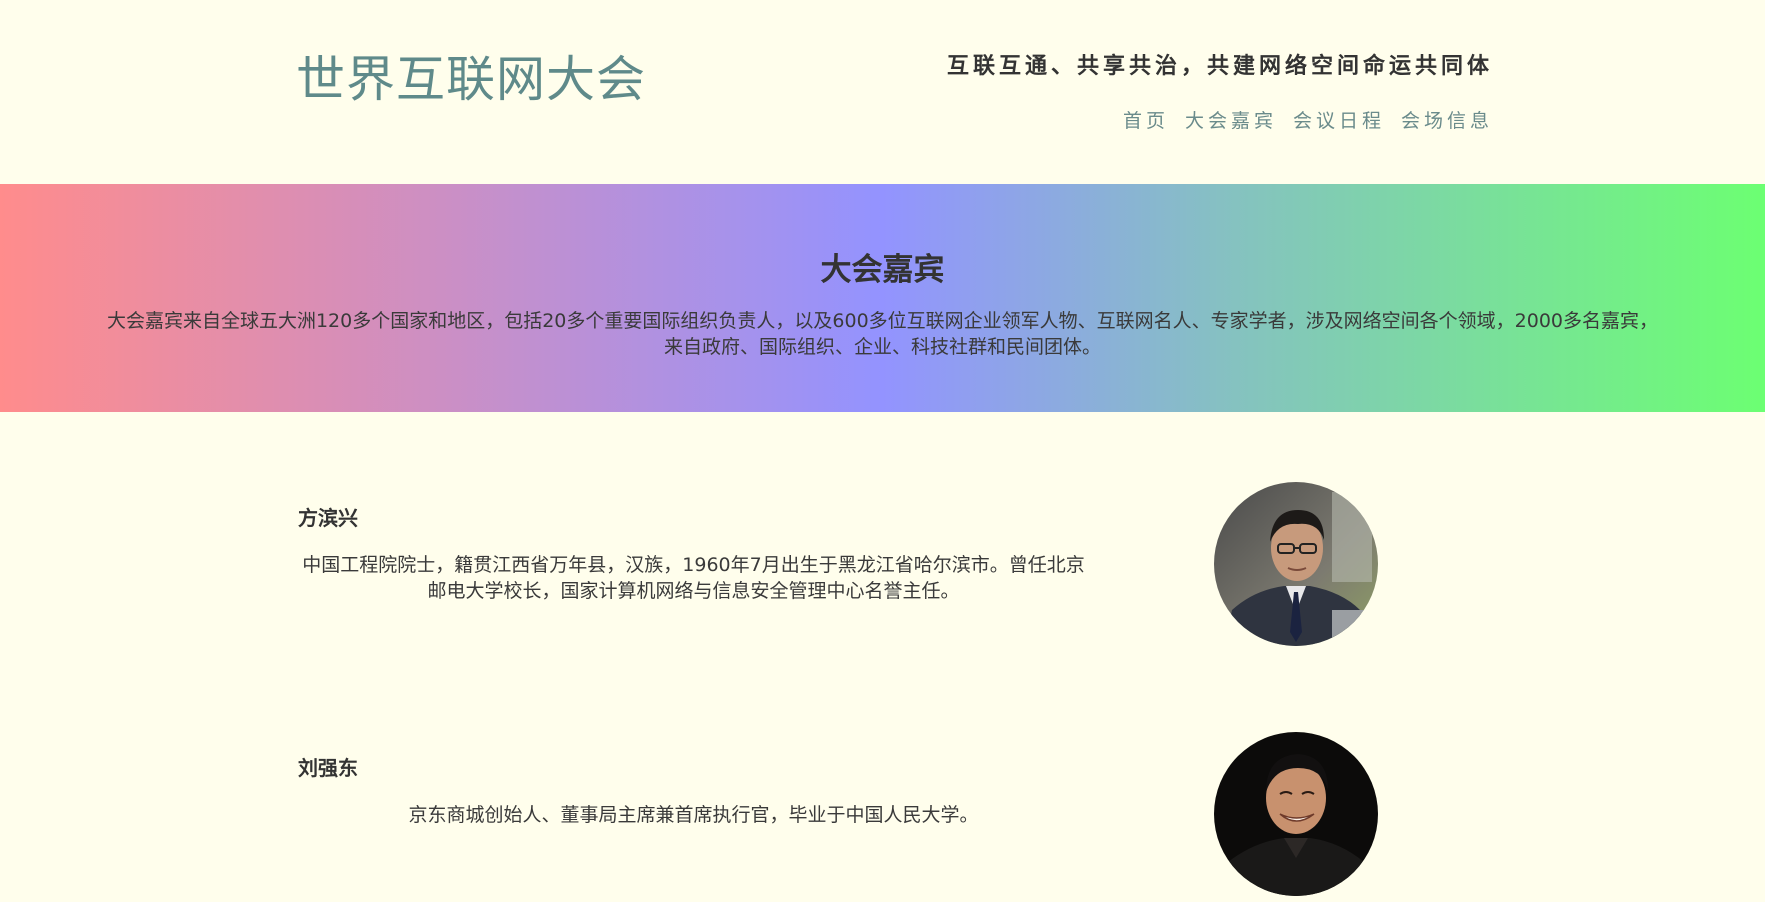  Describe the element at coordinates (471, 80) in the screenshot. I see `site-title: 世界互联网大会` at that location.